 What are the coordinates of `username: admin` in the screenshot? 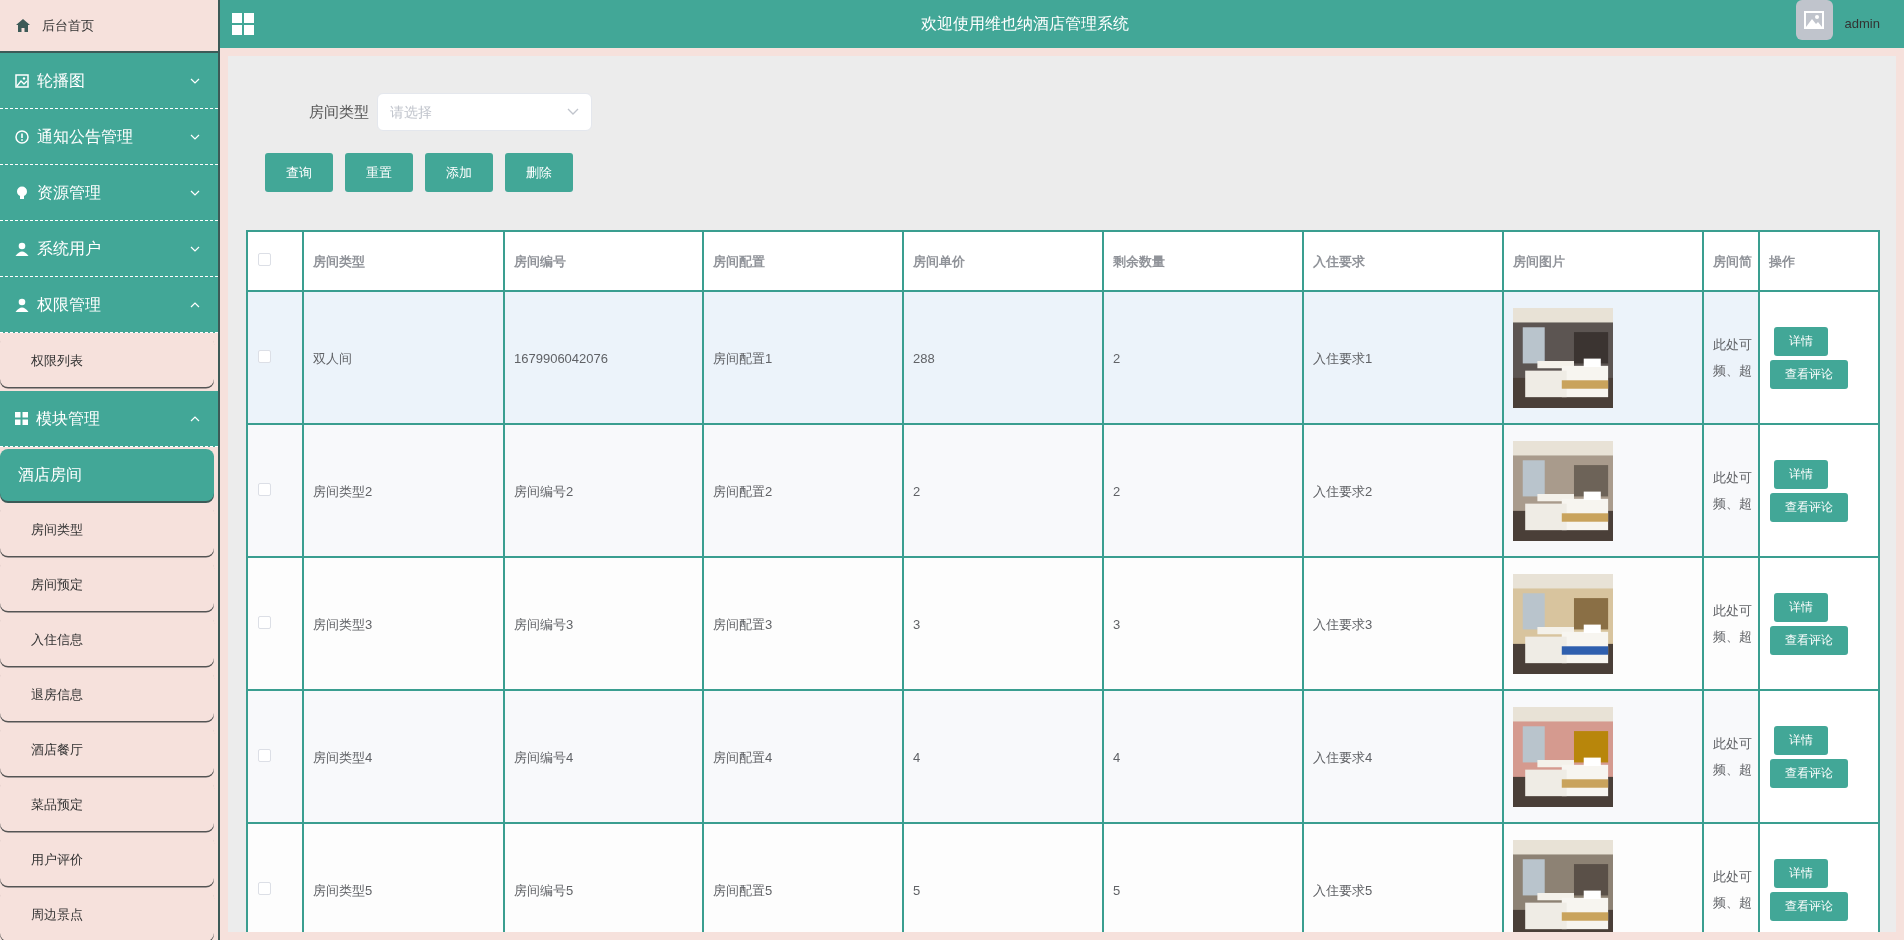 It's located at (1862, 24).